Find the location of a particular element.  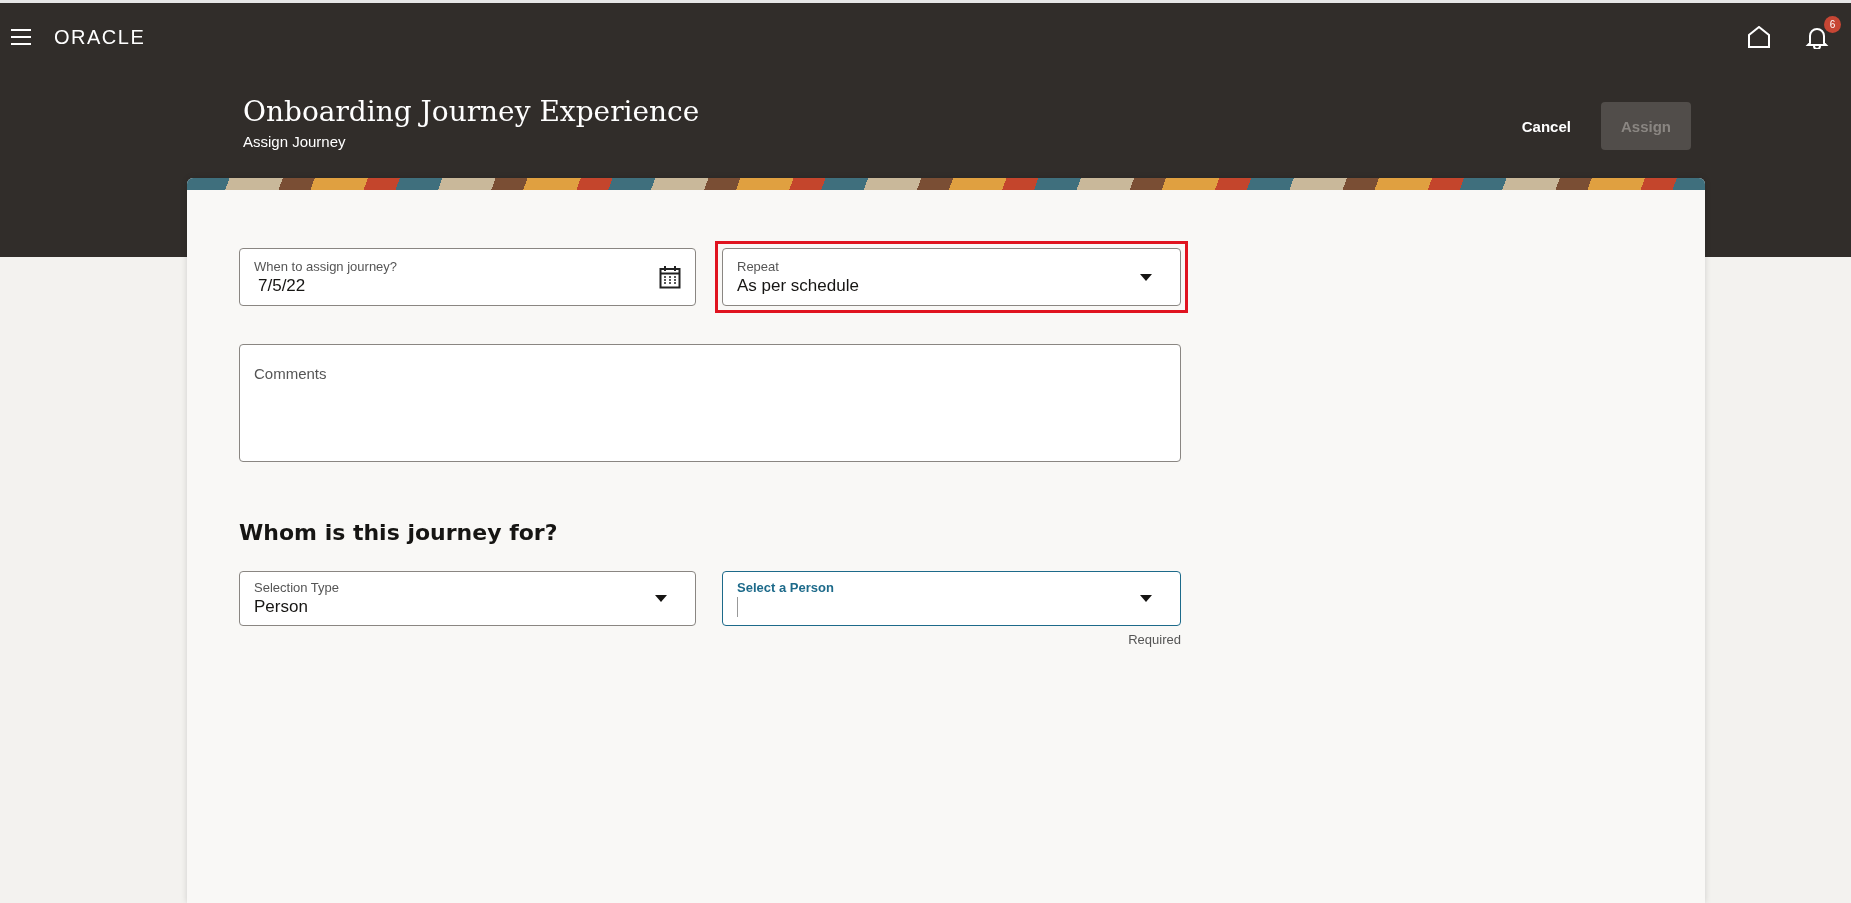

page-subtitle: Assign Journey is located at coordinates (295, 141).